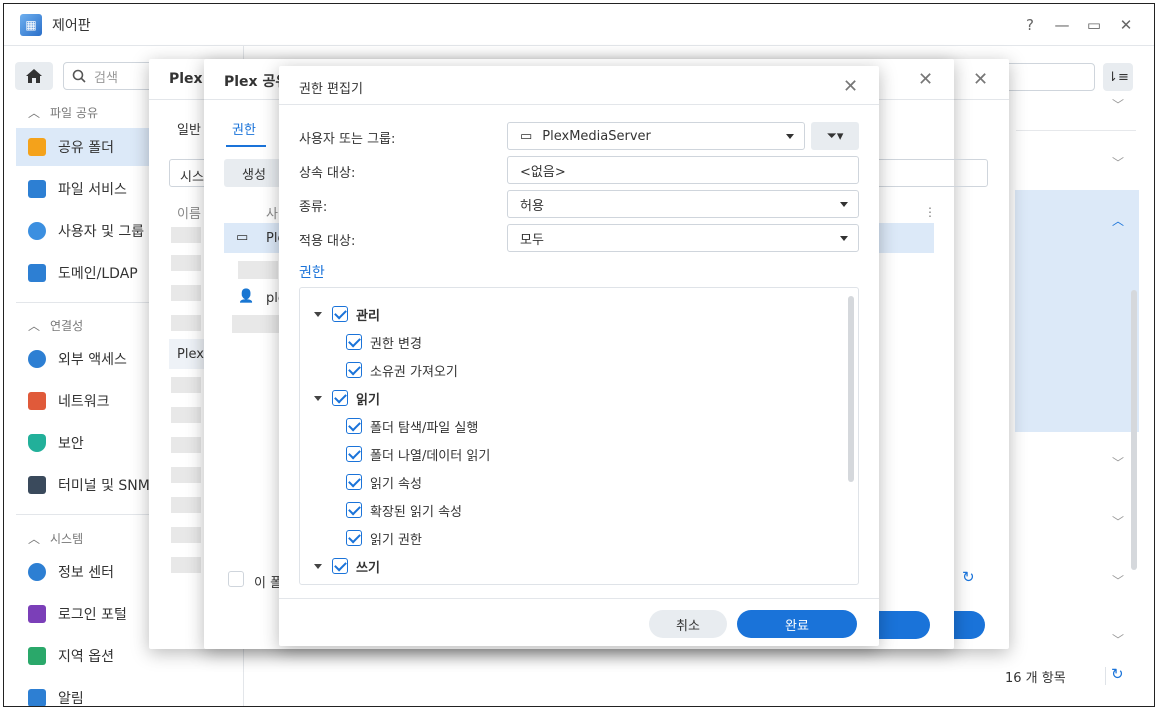  What do you see at coordinates (37, 485) in the screenshot?
I see `terminal-icon` at bounding box center [37, 485].